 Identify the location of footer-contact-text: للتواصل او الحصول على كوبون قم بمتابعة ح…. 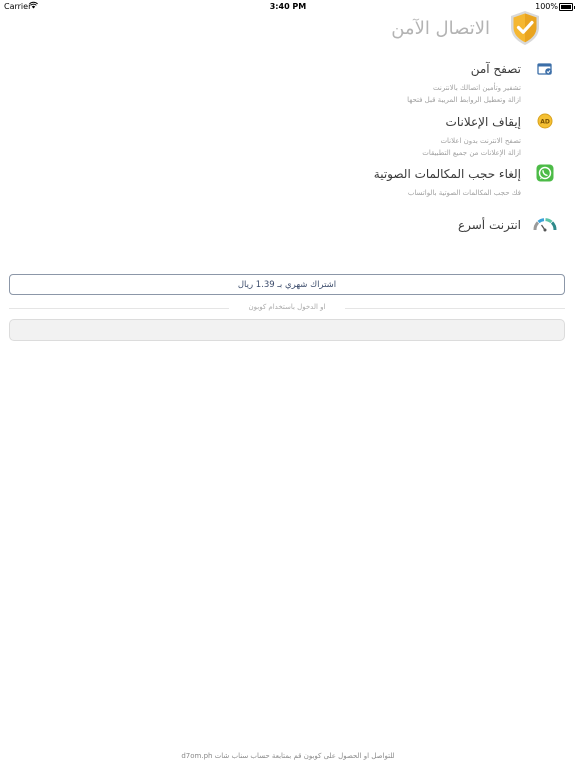
(288, 756).